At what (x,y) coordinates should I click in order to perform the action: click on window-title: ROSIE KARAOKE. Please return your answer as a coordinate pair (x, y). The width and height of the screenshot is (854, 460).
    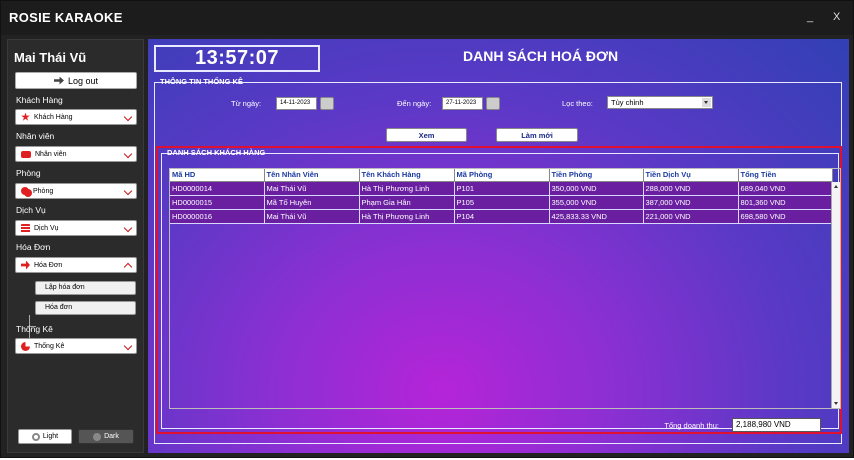
    Looking at the image, I should click on (66, 17).